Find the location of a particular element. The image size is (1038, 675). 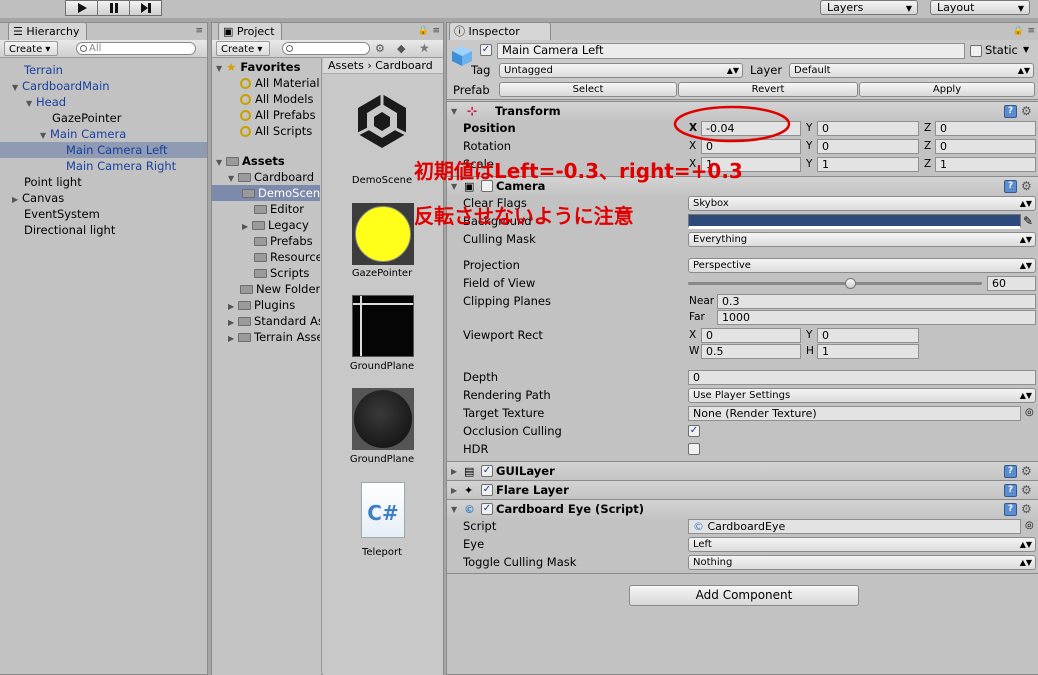

favorites-header: ▼ ★ Favorites is located at coordinates (266, 67).